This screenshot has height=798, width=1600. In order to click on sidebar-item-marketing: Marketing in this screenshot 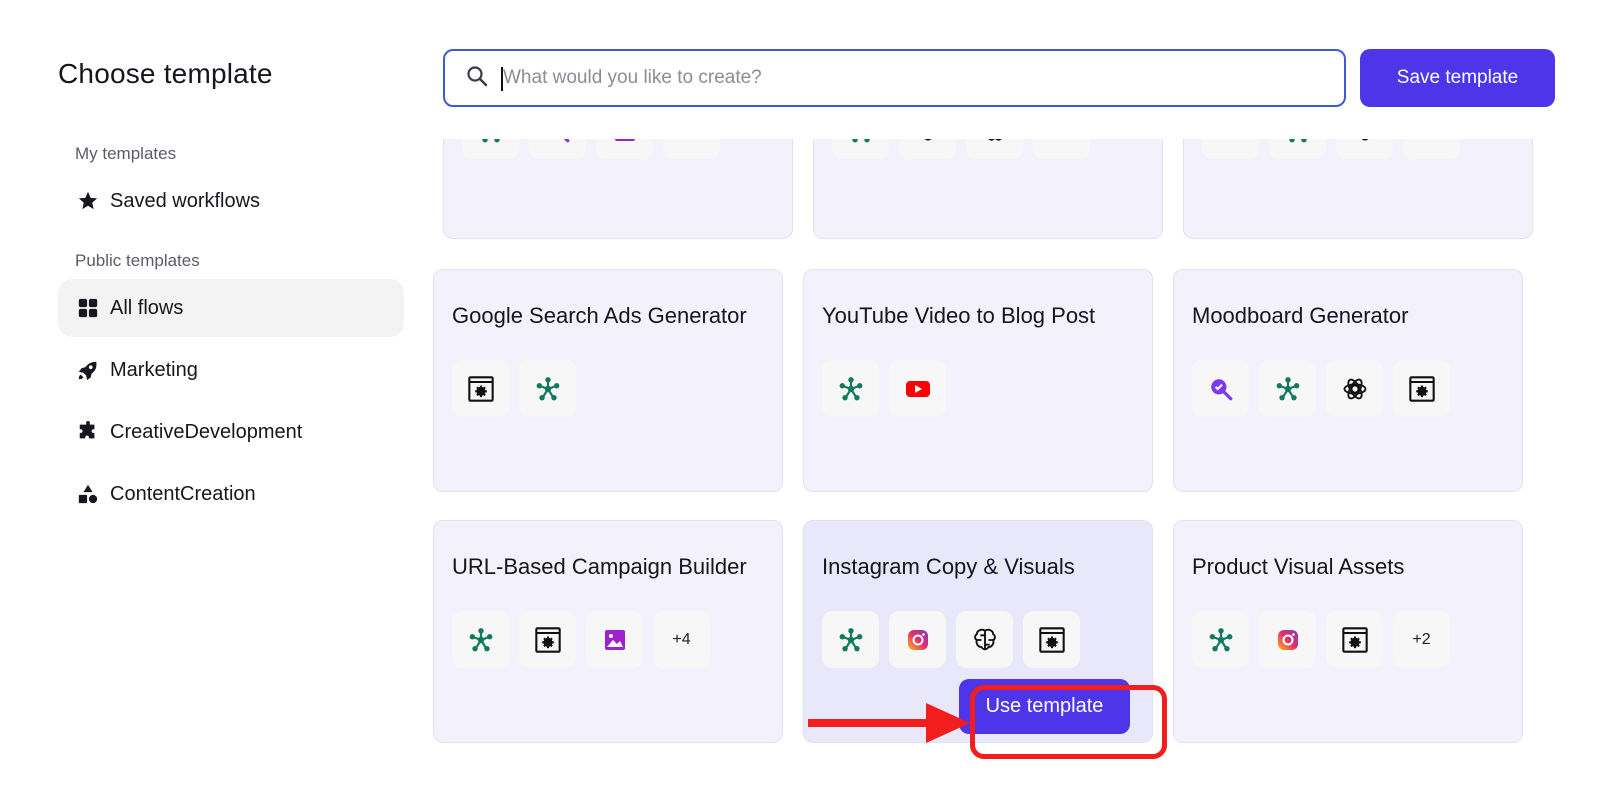, I will do `click(231, 370)`.